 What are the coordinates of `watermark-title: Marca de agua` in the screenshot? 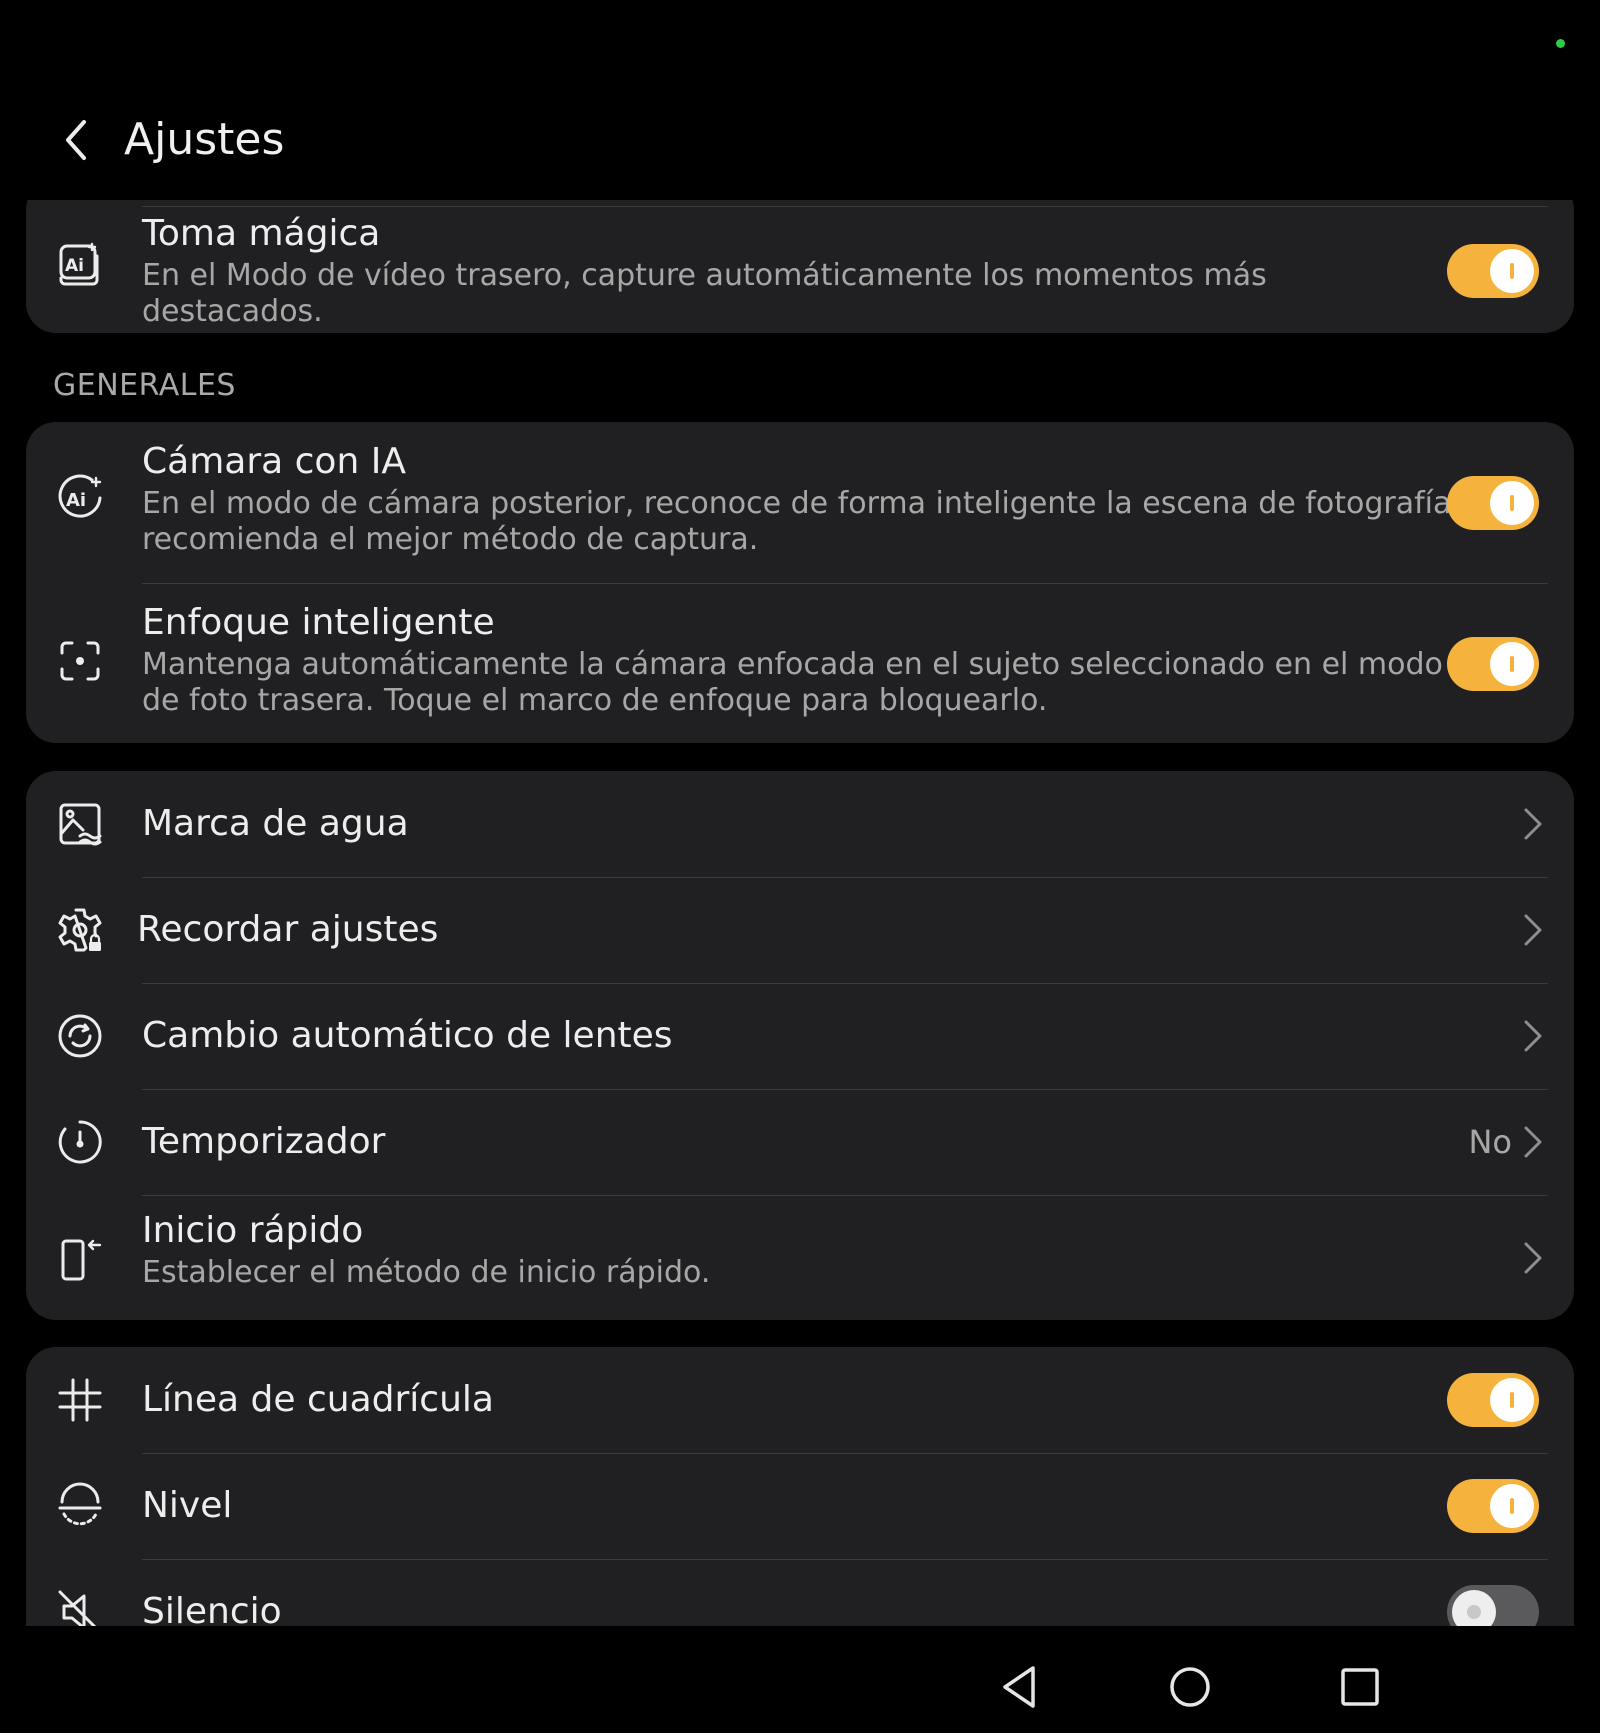 It's located at (275, 823).